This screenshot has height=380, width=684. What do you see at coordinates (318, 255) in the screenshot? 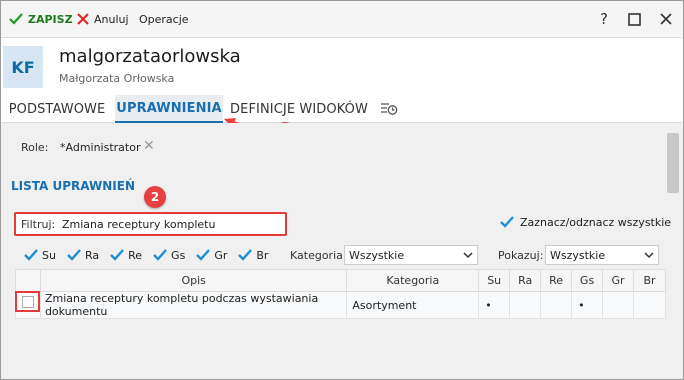
I see `category-filter-label: Kategoria:` at bounding box center [318, 255].